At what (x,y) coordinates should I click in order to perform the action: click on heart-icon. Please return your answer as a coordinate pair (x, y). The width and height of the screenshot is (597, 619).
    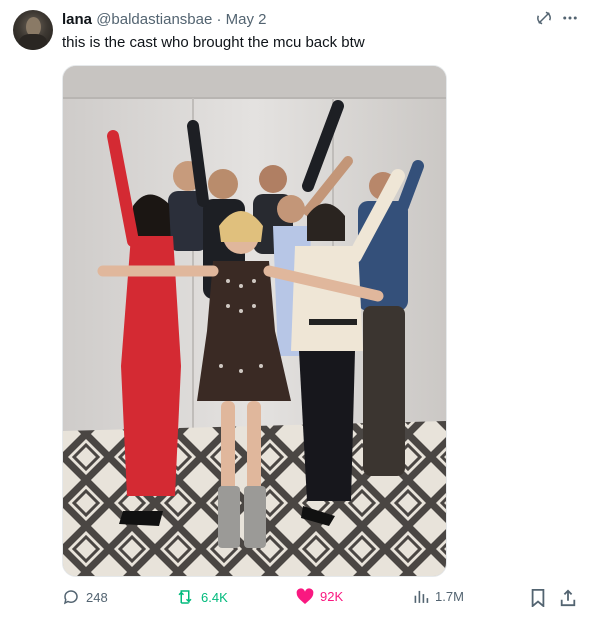
    Looking at the image, I should click on (305, 596).